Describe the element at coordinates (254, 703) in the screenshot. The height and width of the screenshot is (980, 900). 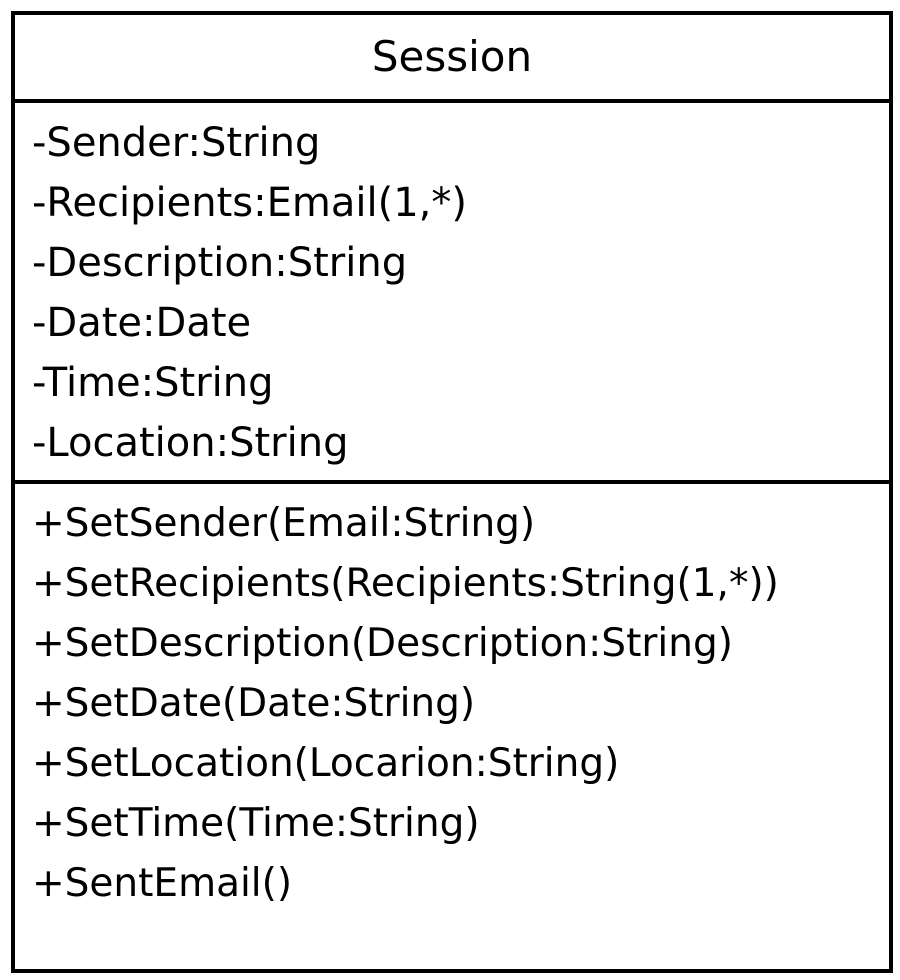
I see `operation-set-date: +SetDate(Date:String)` at that location.